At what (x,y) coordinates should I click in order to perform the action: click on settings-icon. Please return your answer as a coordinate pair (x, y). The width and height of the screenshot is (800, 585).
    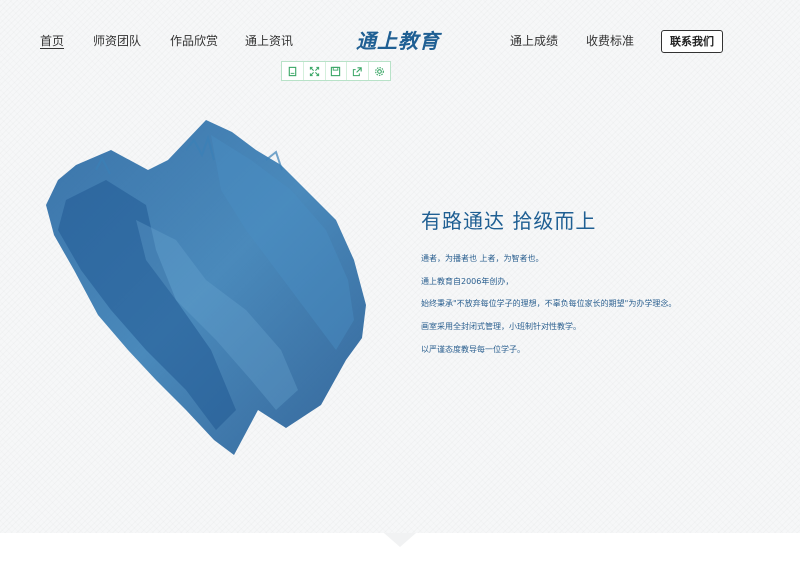
    Looking at the image, I should click on (379, 71).